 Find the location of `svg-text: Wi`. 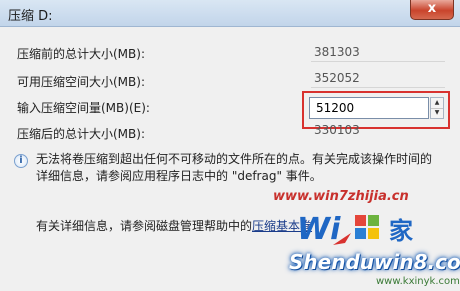

svg-text: Wi is located at coordinates (319, 229).